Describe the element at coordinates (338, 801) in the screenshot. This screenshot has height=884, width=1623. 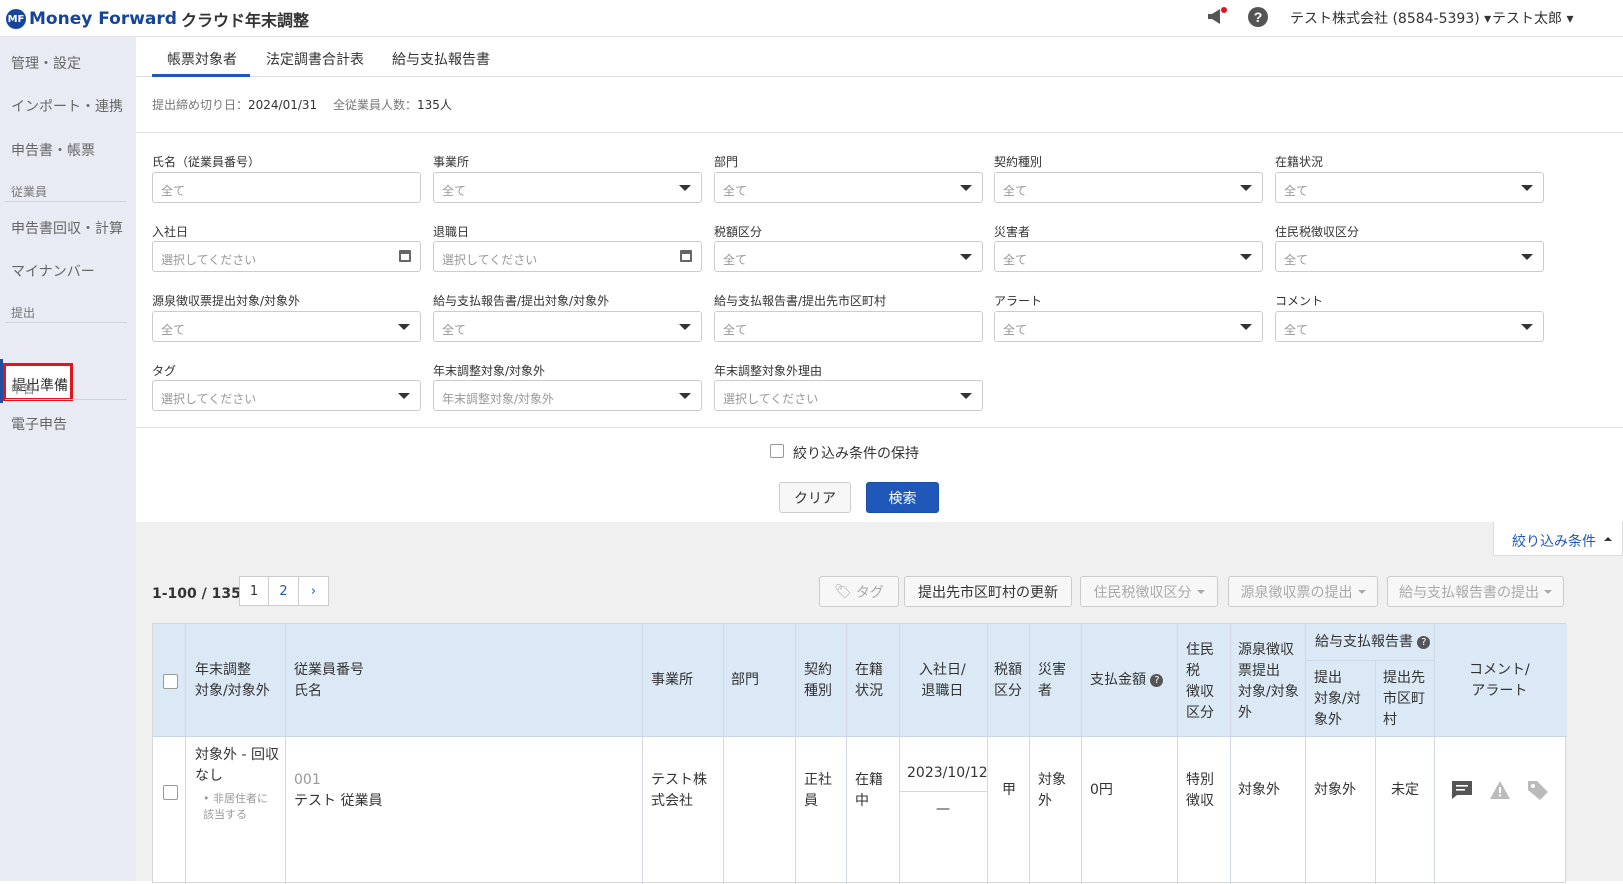
I see `cell-emp-name: テスト 従業員` at that location.